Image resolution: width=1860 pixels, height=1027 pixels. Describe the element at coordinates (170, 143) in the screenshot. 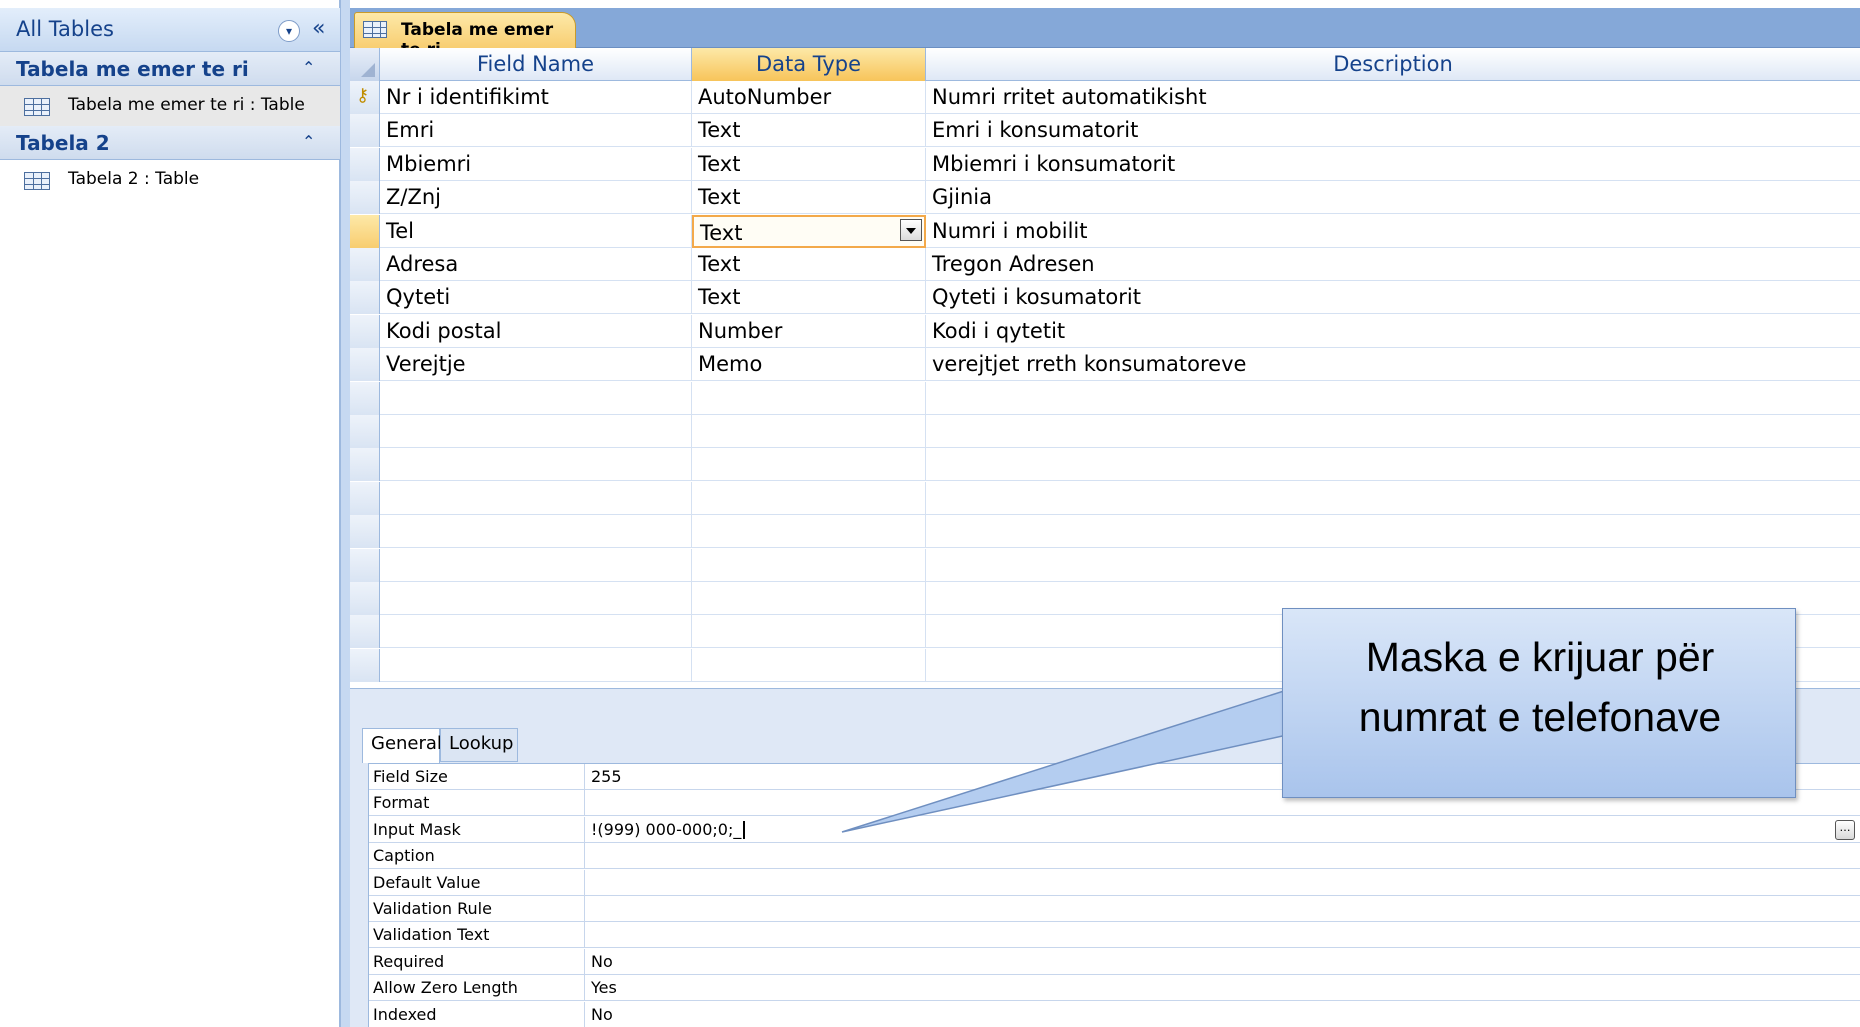

I see `nav-group-tabela-2: Tabela 2 ⌃` at that location.